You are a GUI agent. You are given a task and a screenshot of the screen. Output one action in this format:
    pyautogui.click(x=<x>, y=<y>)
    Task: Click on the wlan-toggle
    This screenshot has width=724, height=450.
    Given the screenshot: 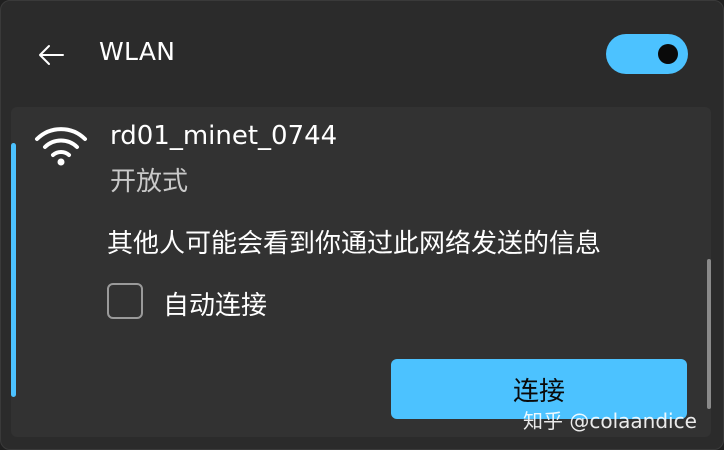 What is the action you would take?
    pyautogui.click(x=647, y=54)
    